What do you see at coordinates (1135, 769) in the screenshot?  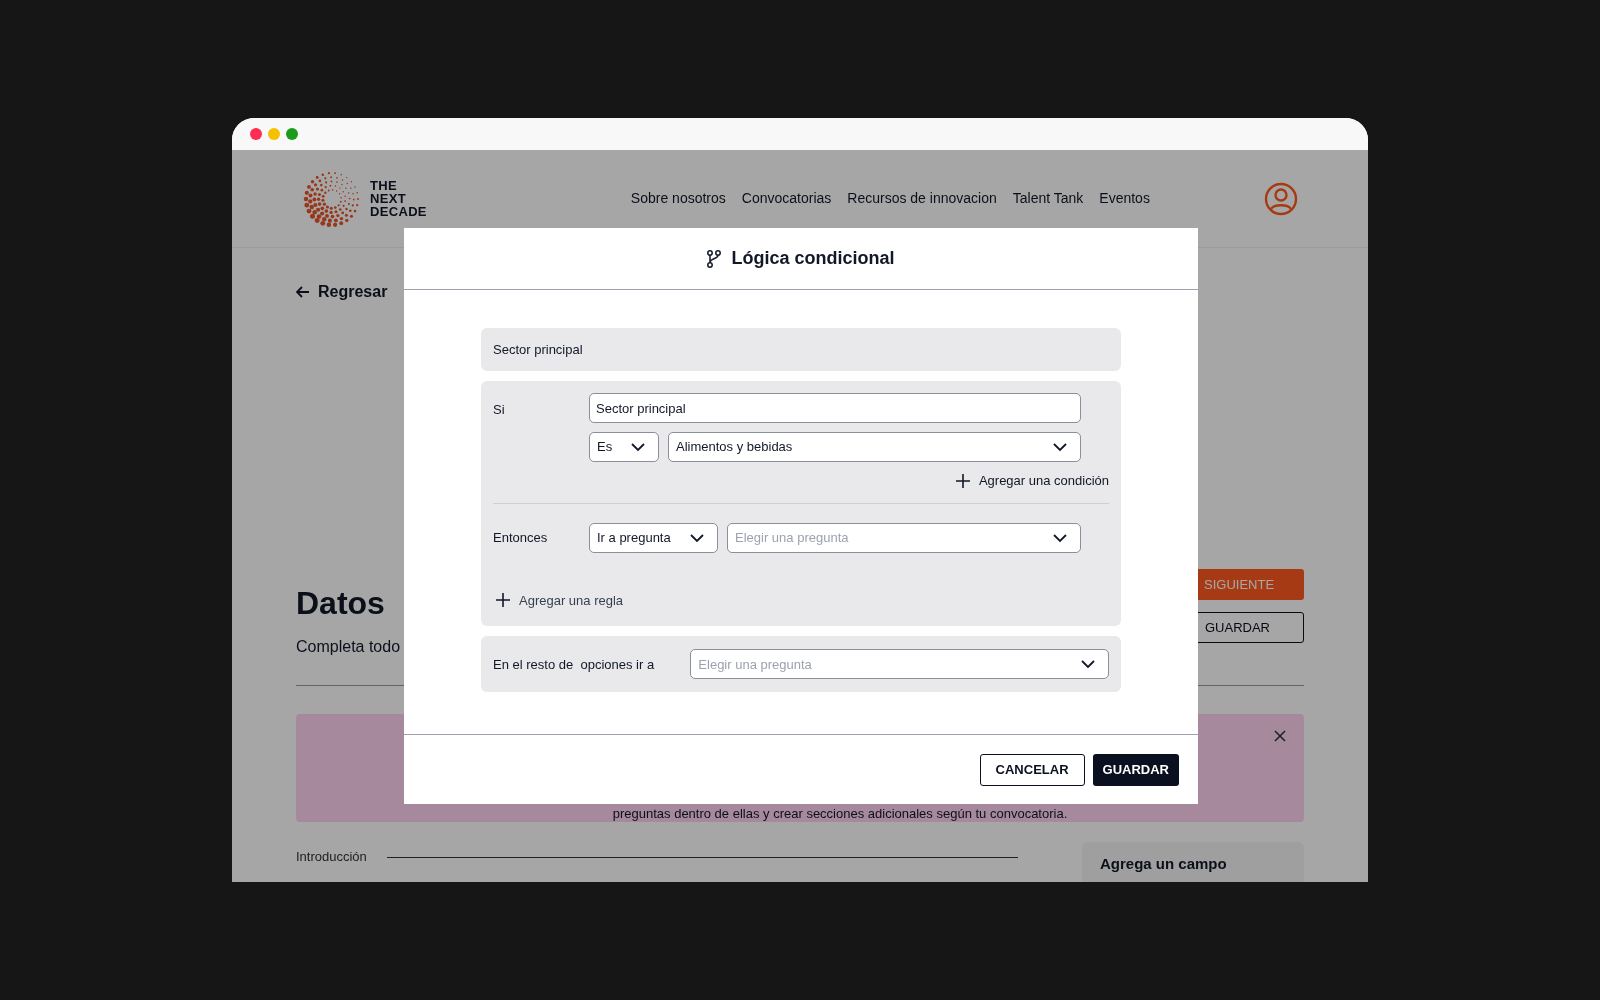 I see `save-button: GUARDAR` at bounding box center [1135, 769].